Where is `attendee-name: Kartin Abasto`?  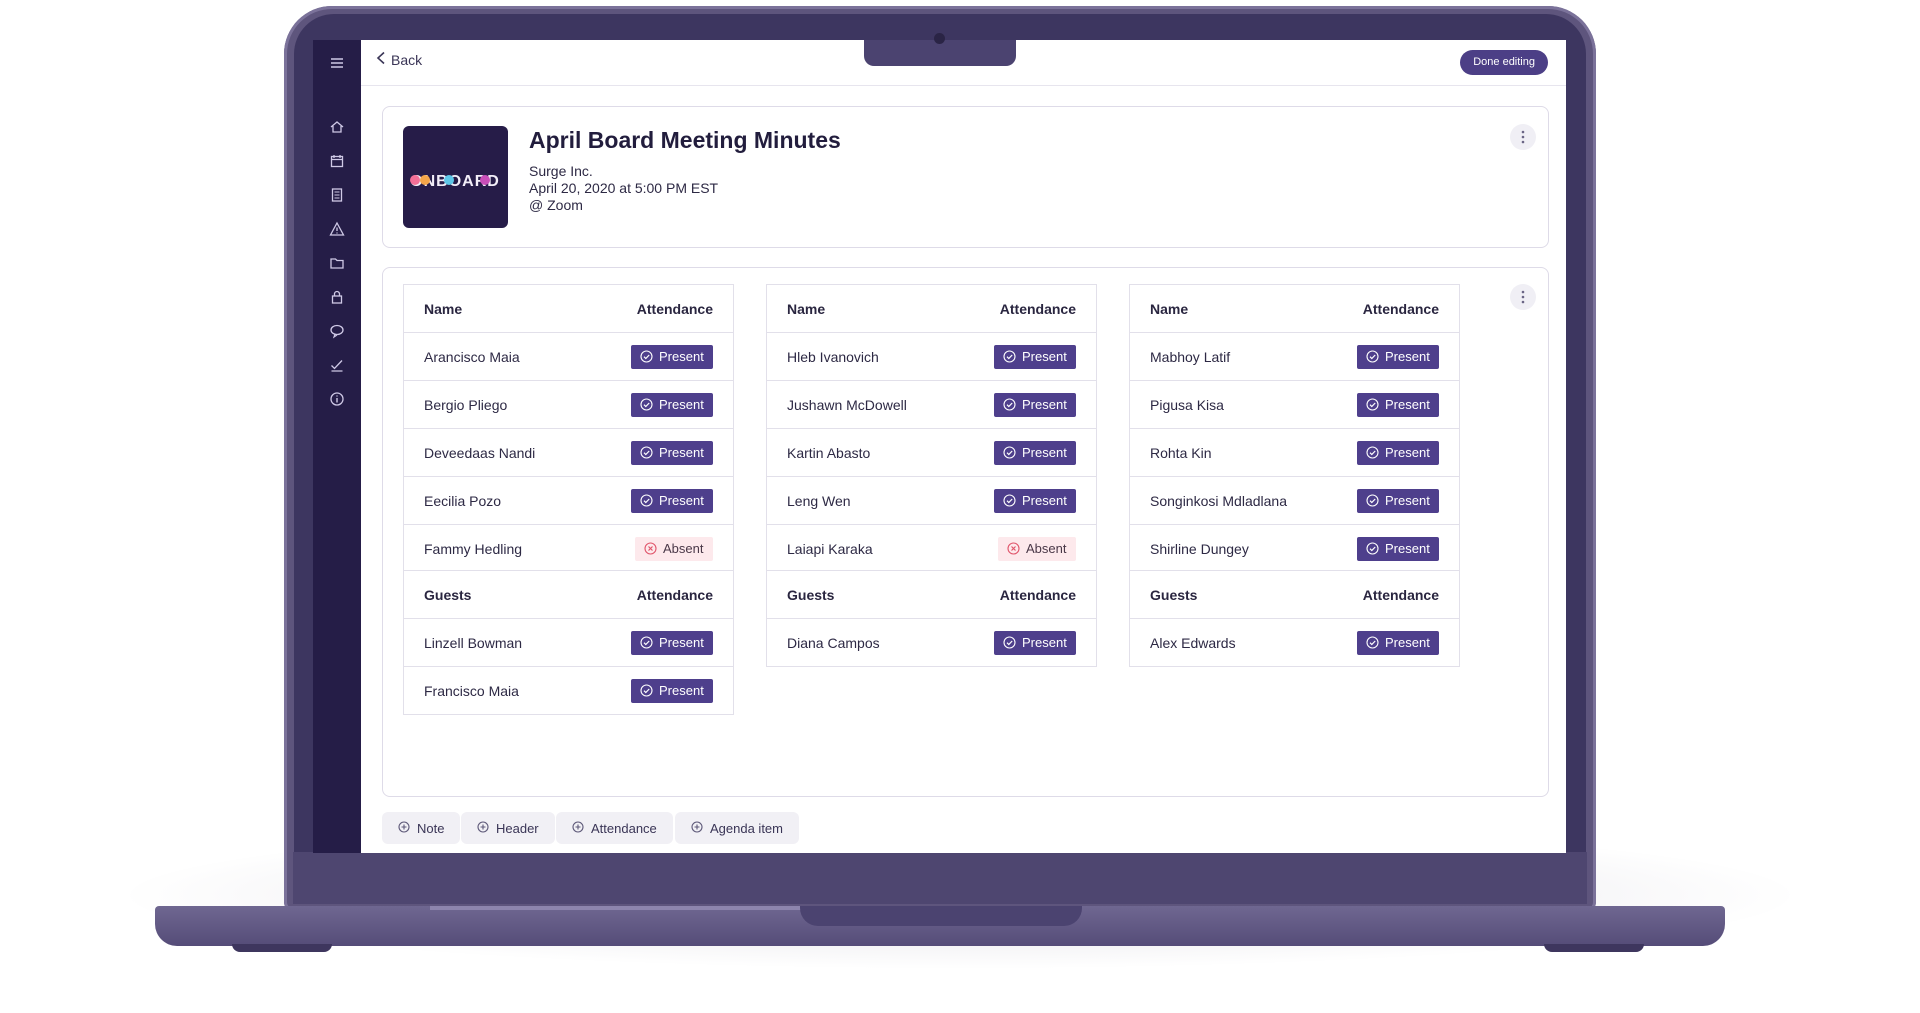 attendee-name: Kartin Abasto is located at coordinates (829, 452).